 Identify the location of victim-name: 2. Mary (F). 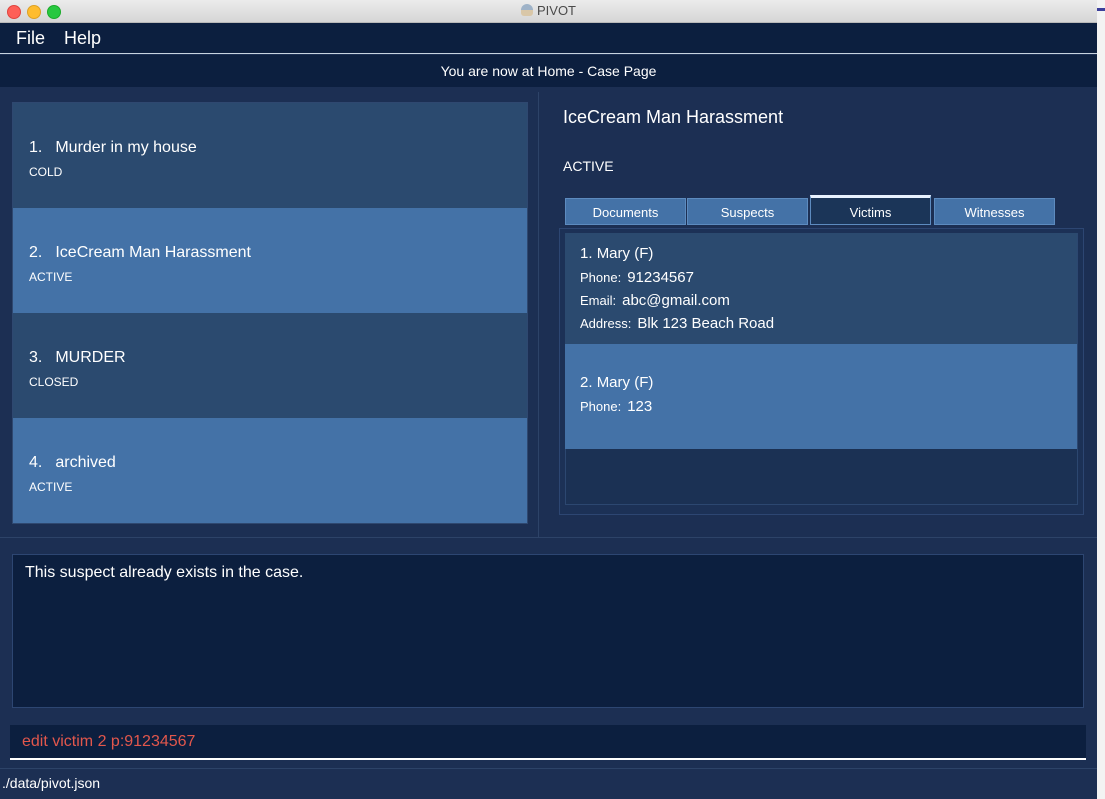
(616, 382).